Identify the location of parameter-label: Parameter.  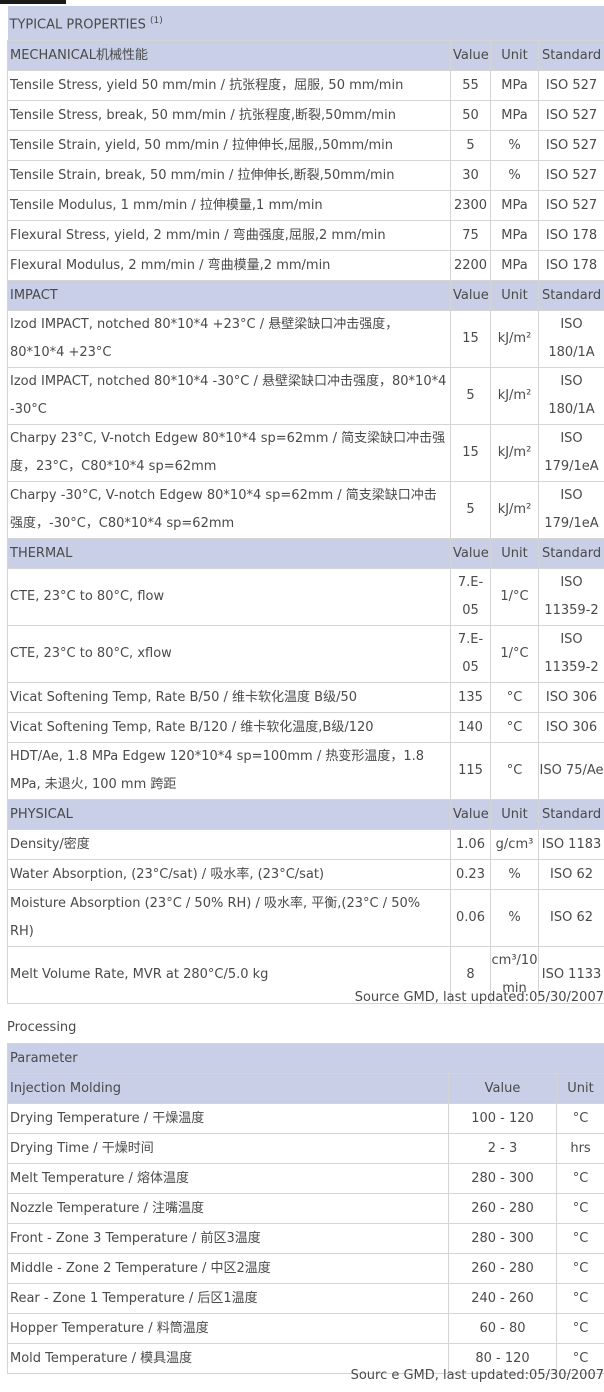
(305, 1058).